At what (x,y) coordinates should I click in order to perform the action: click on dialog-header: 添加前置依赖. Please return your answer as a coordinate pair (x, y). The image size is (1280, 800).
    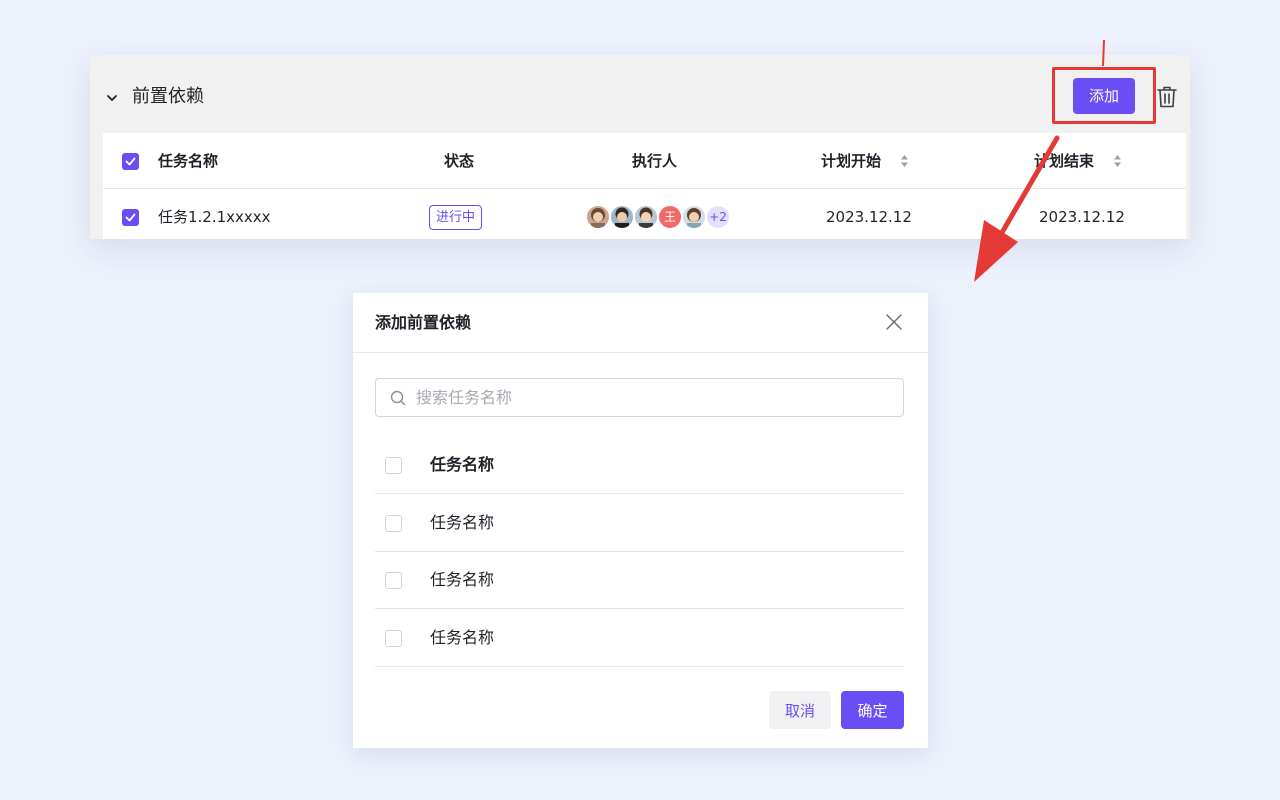
    Looking at the image, I should click on (640, 323).